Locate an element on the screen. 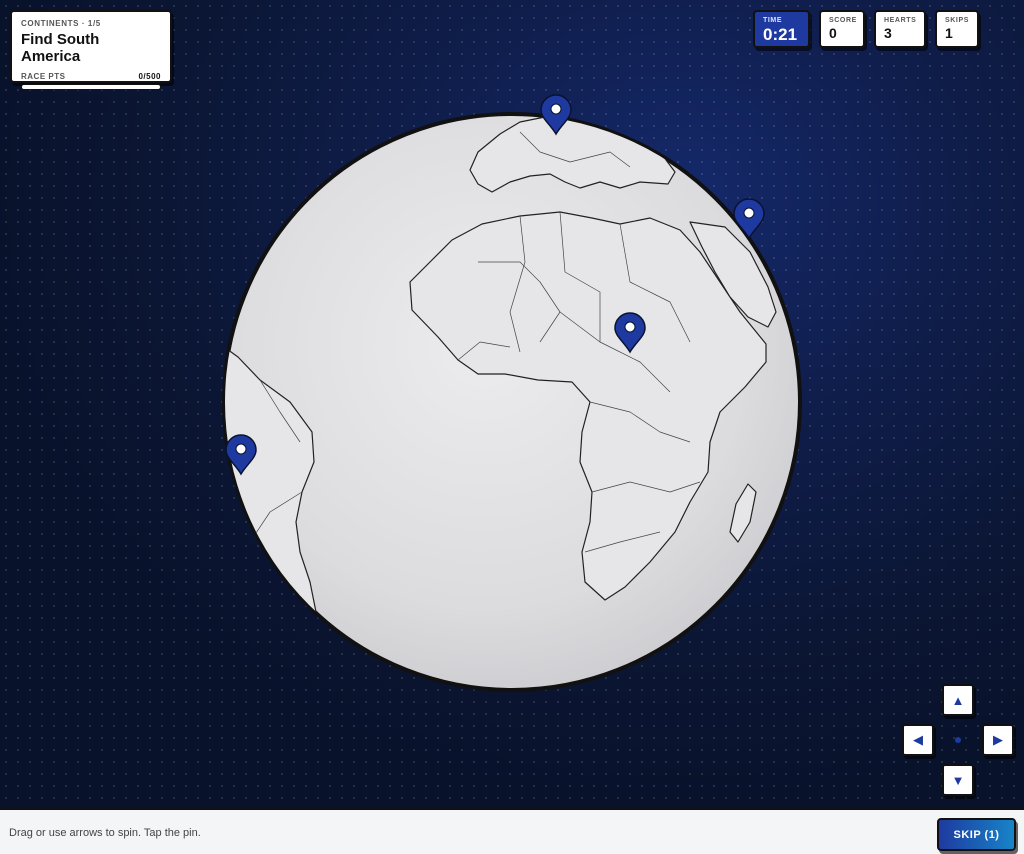 The width and height of the screenshot is (1024, 854). dpad-center-dot is located at coordinates (958, 740).